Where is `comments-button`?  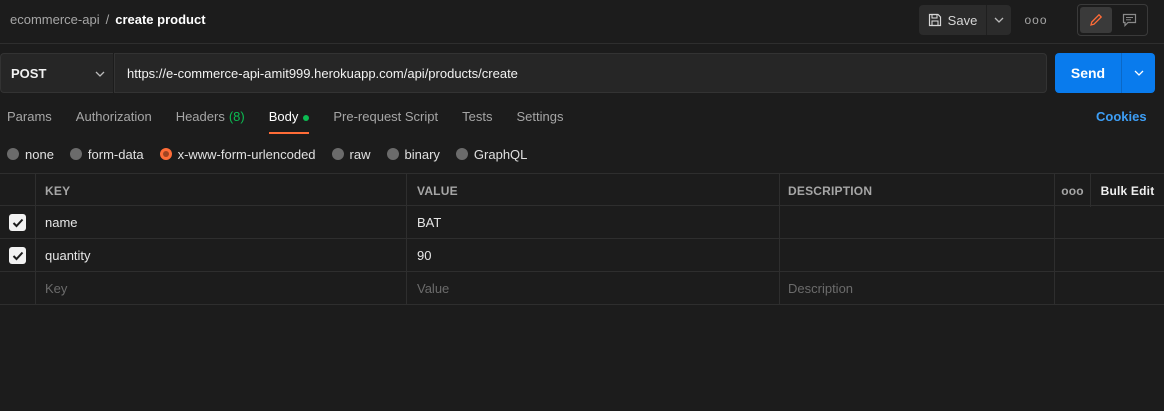
comments-button is located at coordinates (1130, 20).